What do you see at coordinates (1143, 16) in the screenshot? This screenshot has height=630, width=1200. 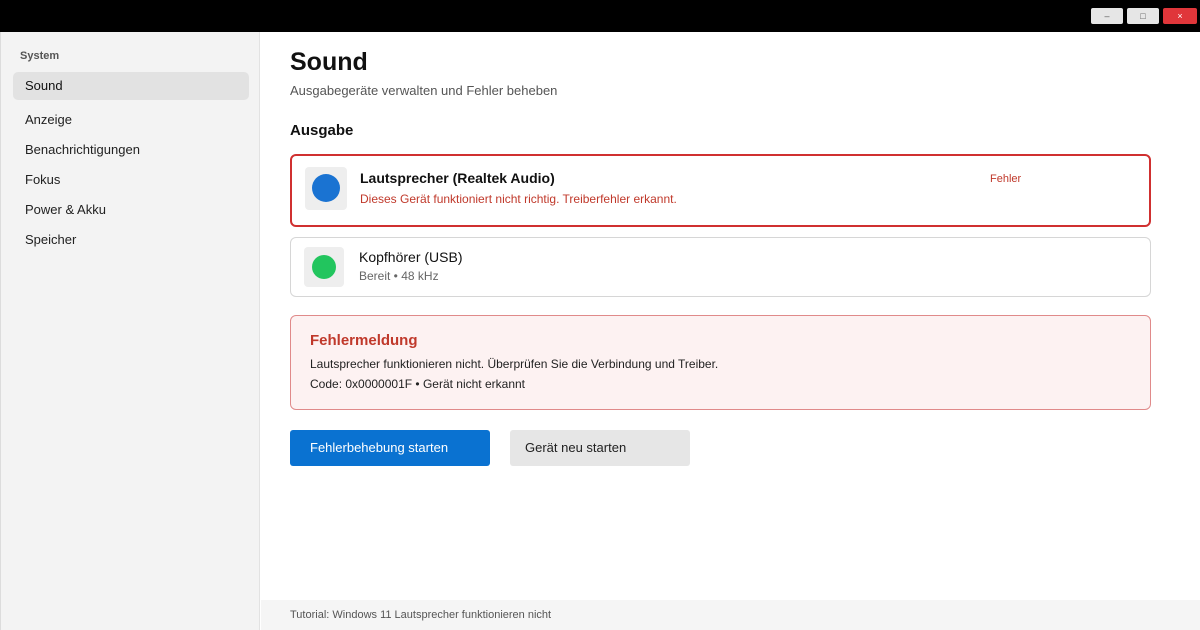 I see `maximize-button: □` at bounding box center [1143, 16].